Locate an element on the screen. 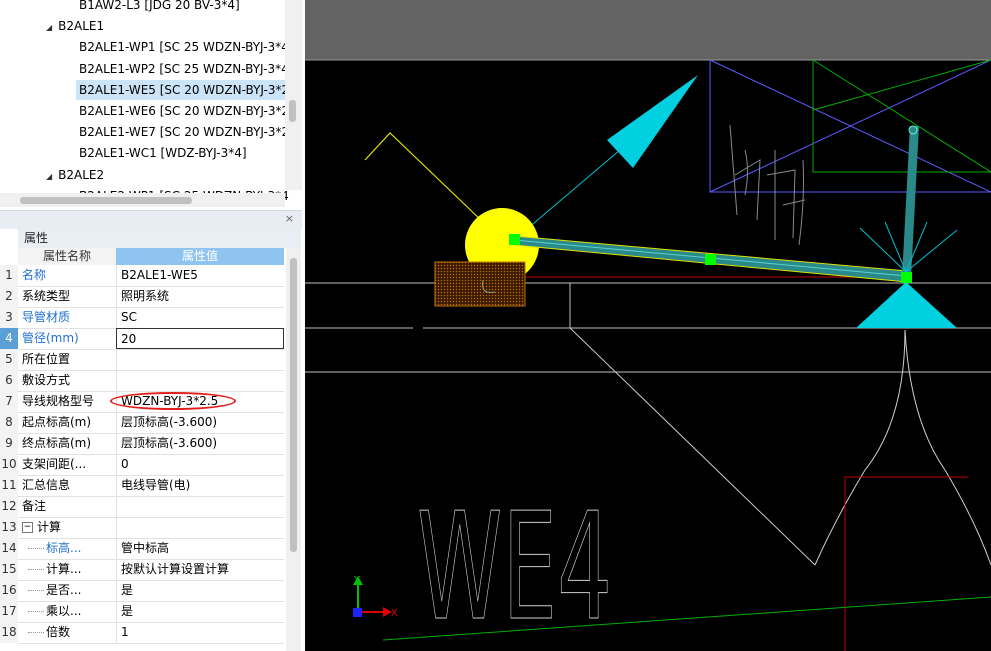 This screenshot has height=651, width=991. property-value: 照明系统 is located at coordinates (200, 296).